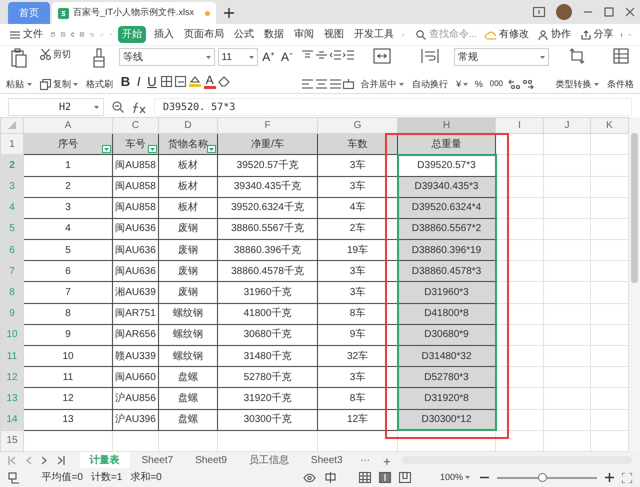 The width and height of the screenshot is (640, 487). Describe the element at coordinates (609, 126) in the screenshot. I see `column-header: K` at that location.